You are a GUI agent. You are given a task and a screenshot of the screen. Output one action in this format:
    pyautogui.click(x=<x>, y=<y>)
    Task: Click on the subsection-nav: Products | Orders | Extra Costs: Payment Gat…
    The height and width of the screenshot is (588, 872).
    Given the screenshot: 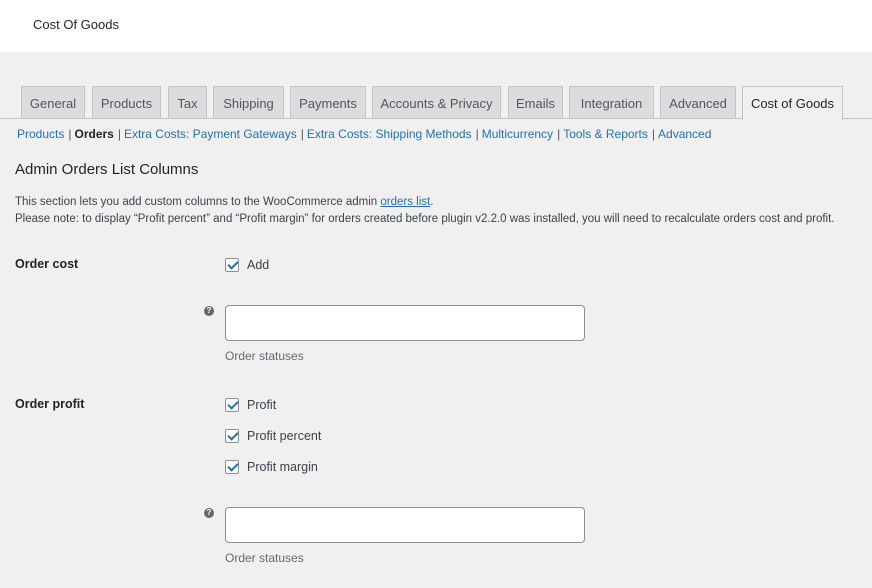 What is the action you would take?
    pyautogui.click(x=364, y=134)
    